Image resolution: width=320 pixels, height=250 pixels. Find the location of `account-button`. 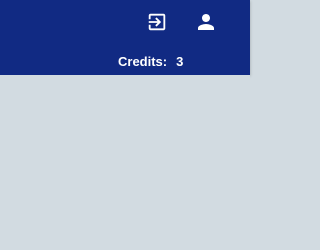

account-button is located at coordinates (206, 22).